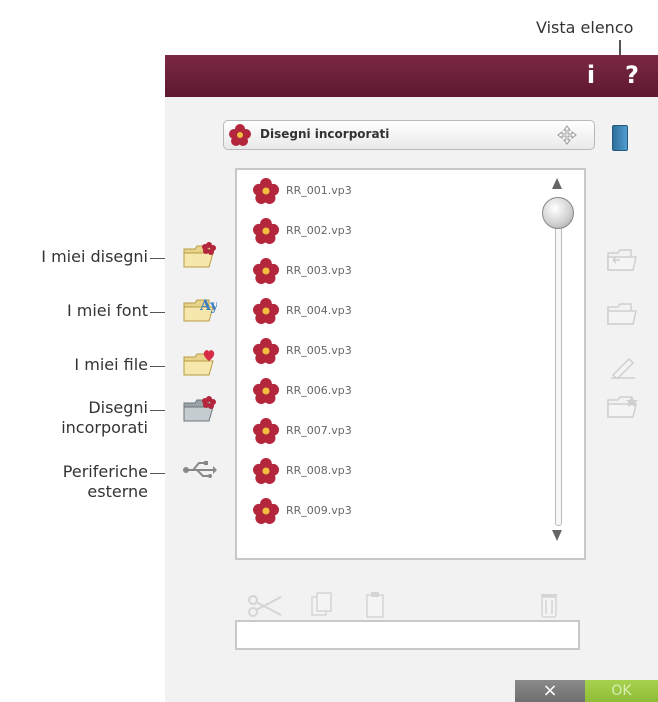 The width and height of the screenshot is (658, 702). Describe the element at coordinates (558, 213) in the screenshot. I see `scrollbar-thumb` at that location.